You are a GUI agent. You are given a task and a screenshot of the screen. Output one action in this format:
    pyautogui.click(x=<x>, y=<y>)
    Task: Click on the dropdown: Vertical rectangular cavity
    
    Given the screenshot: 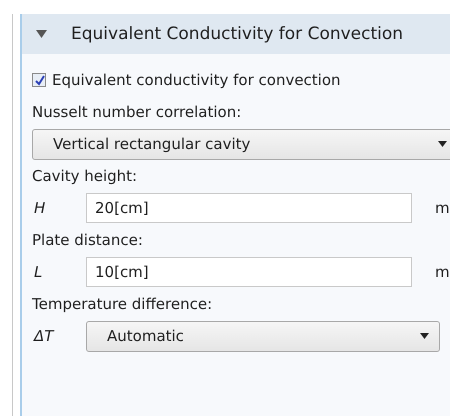 What is the action you would take?
    pyautogui.click(x=241, y=144)
    